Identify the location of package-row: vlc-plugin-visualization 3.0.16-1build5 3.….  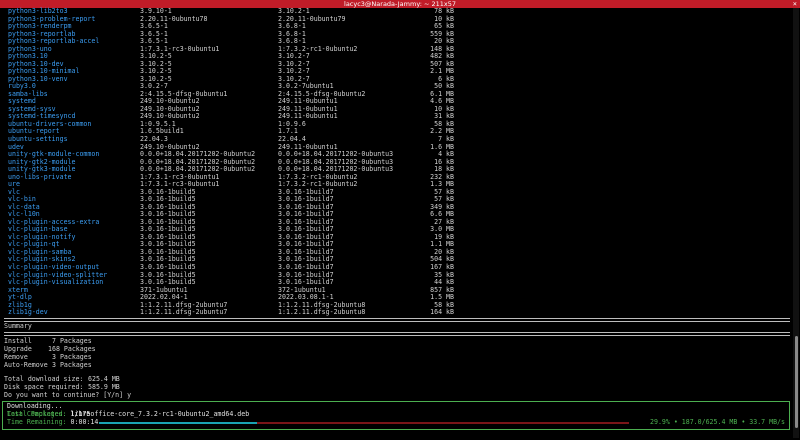
(396, 282).